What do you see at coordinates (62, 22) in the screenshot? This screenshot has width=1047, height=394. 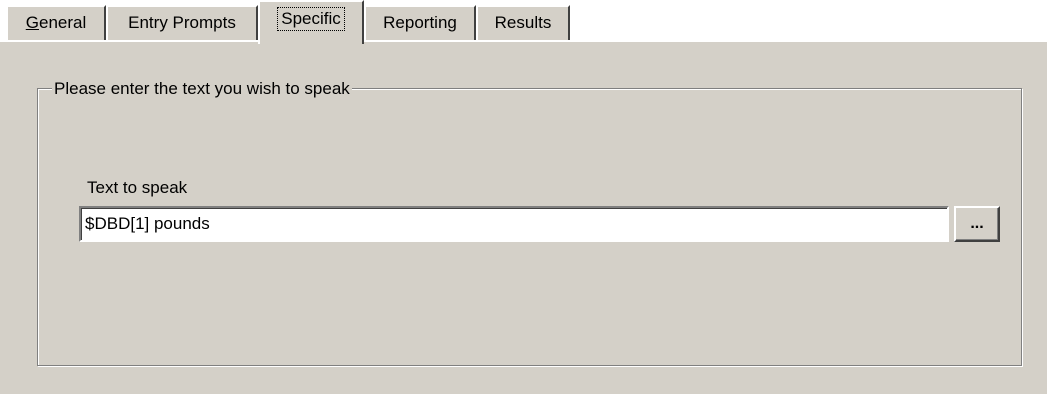 I see `tab-general-label: eneral` at bounding box center [62, 22].